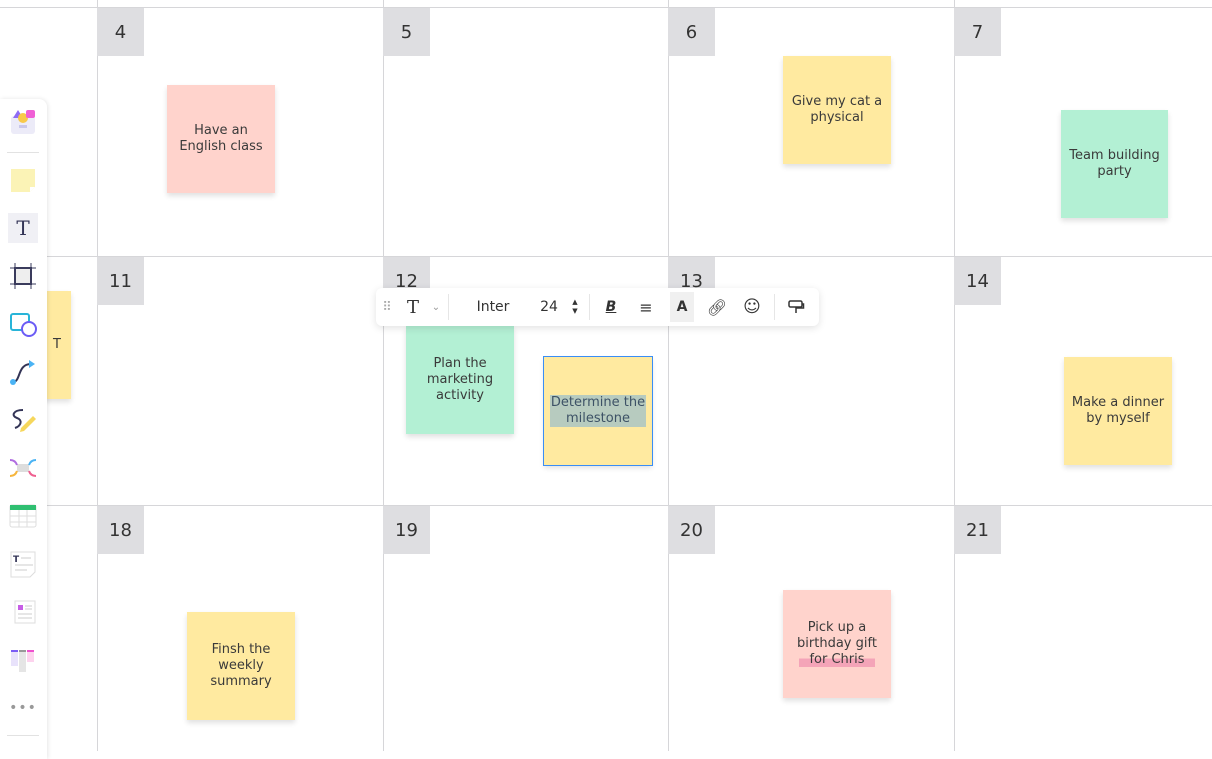  What do you see at coordinates (23, 372) in the screenshot?
I see `connector-icon` at bounding box center [23, 372].